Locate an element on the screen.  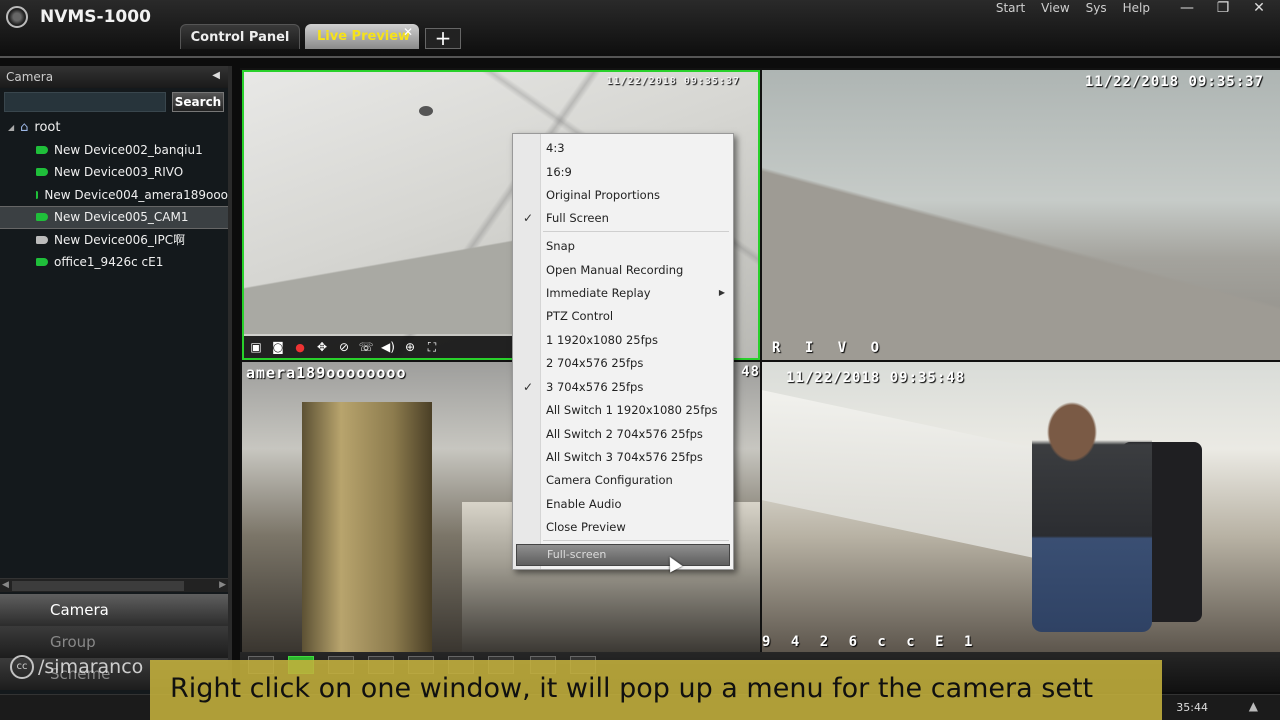
tab-label: Live Preview is located at coordinates (364, 36).